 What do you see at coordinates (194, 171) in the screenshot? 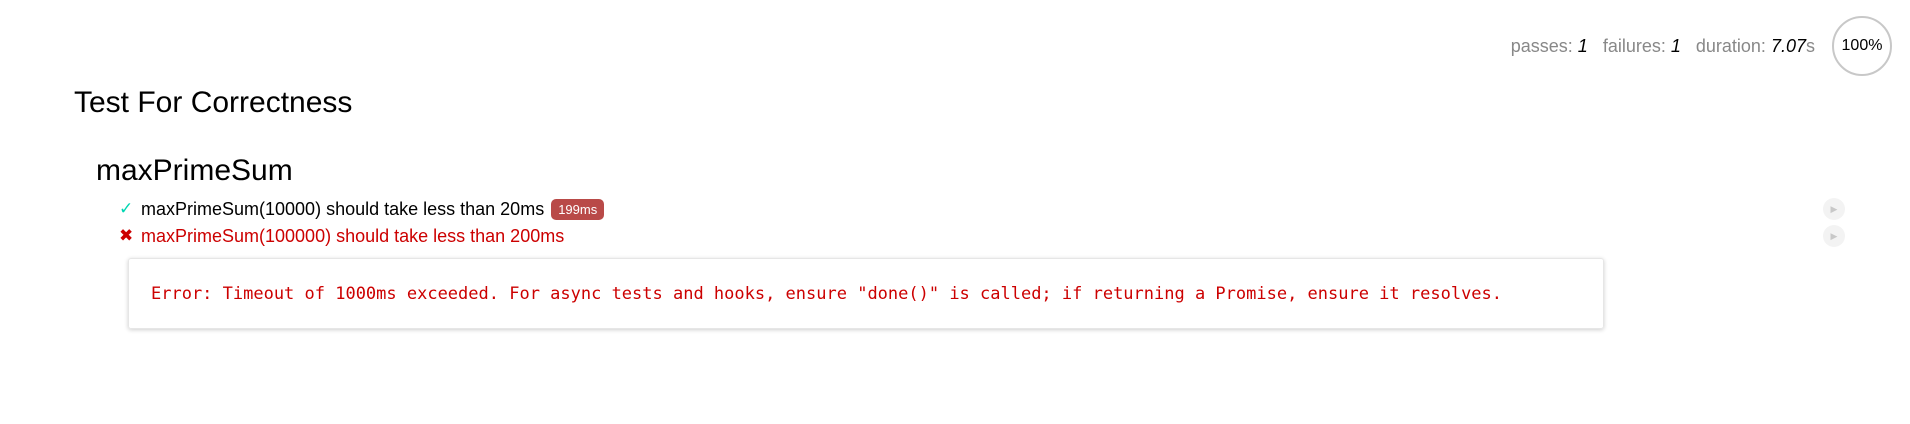
I see `sub-suite-title: maxPrimeSum` at bounding box center [194, 171].